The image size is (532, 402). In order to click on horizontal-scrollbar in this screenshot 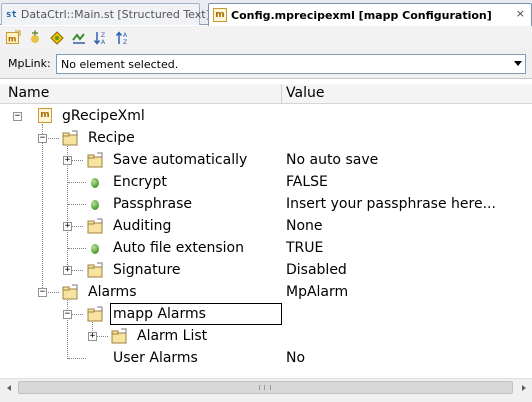, I will do `click(266, 386)`.